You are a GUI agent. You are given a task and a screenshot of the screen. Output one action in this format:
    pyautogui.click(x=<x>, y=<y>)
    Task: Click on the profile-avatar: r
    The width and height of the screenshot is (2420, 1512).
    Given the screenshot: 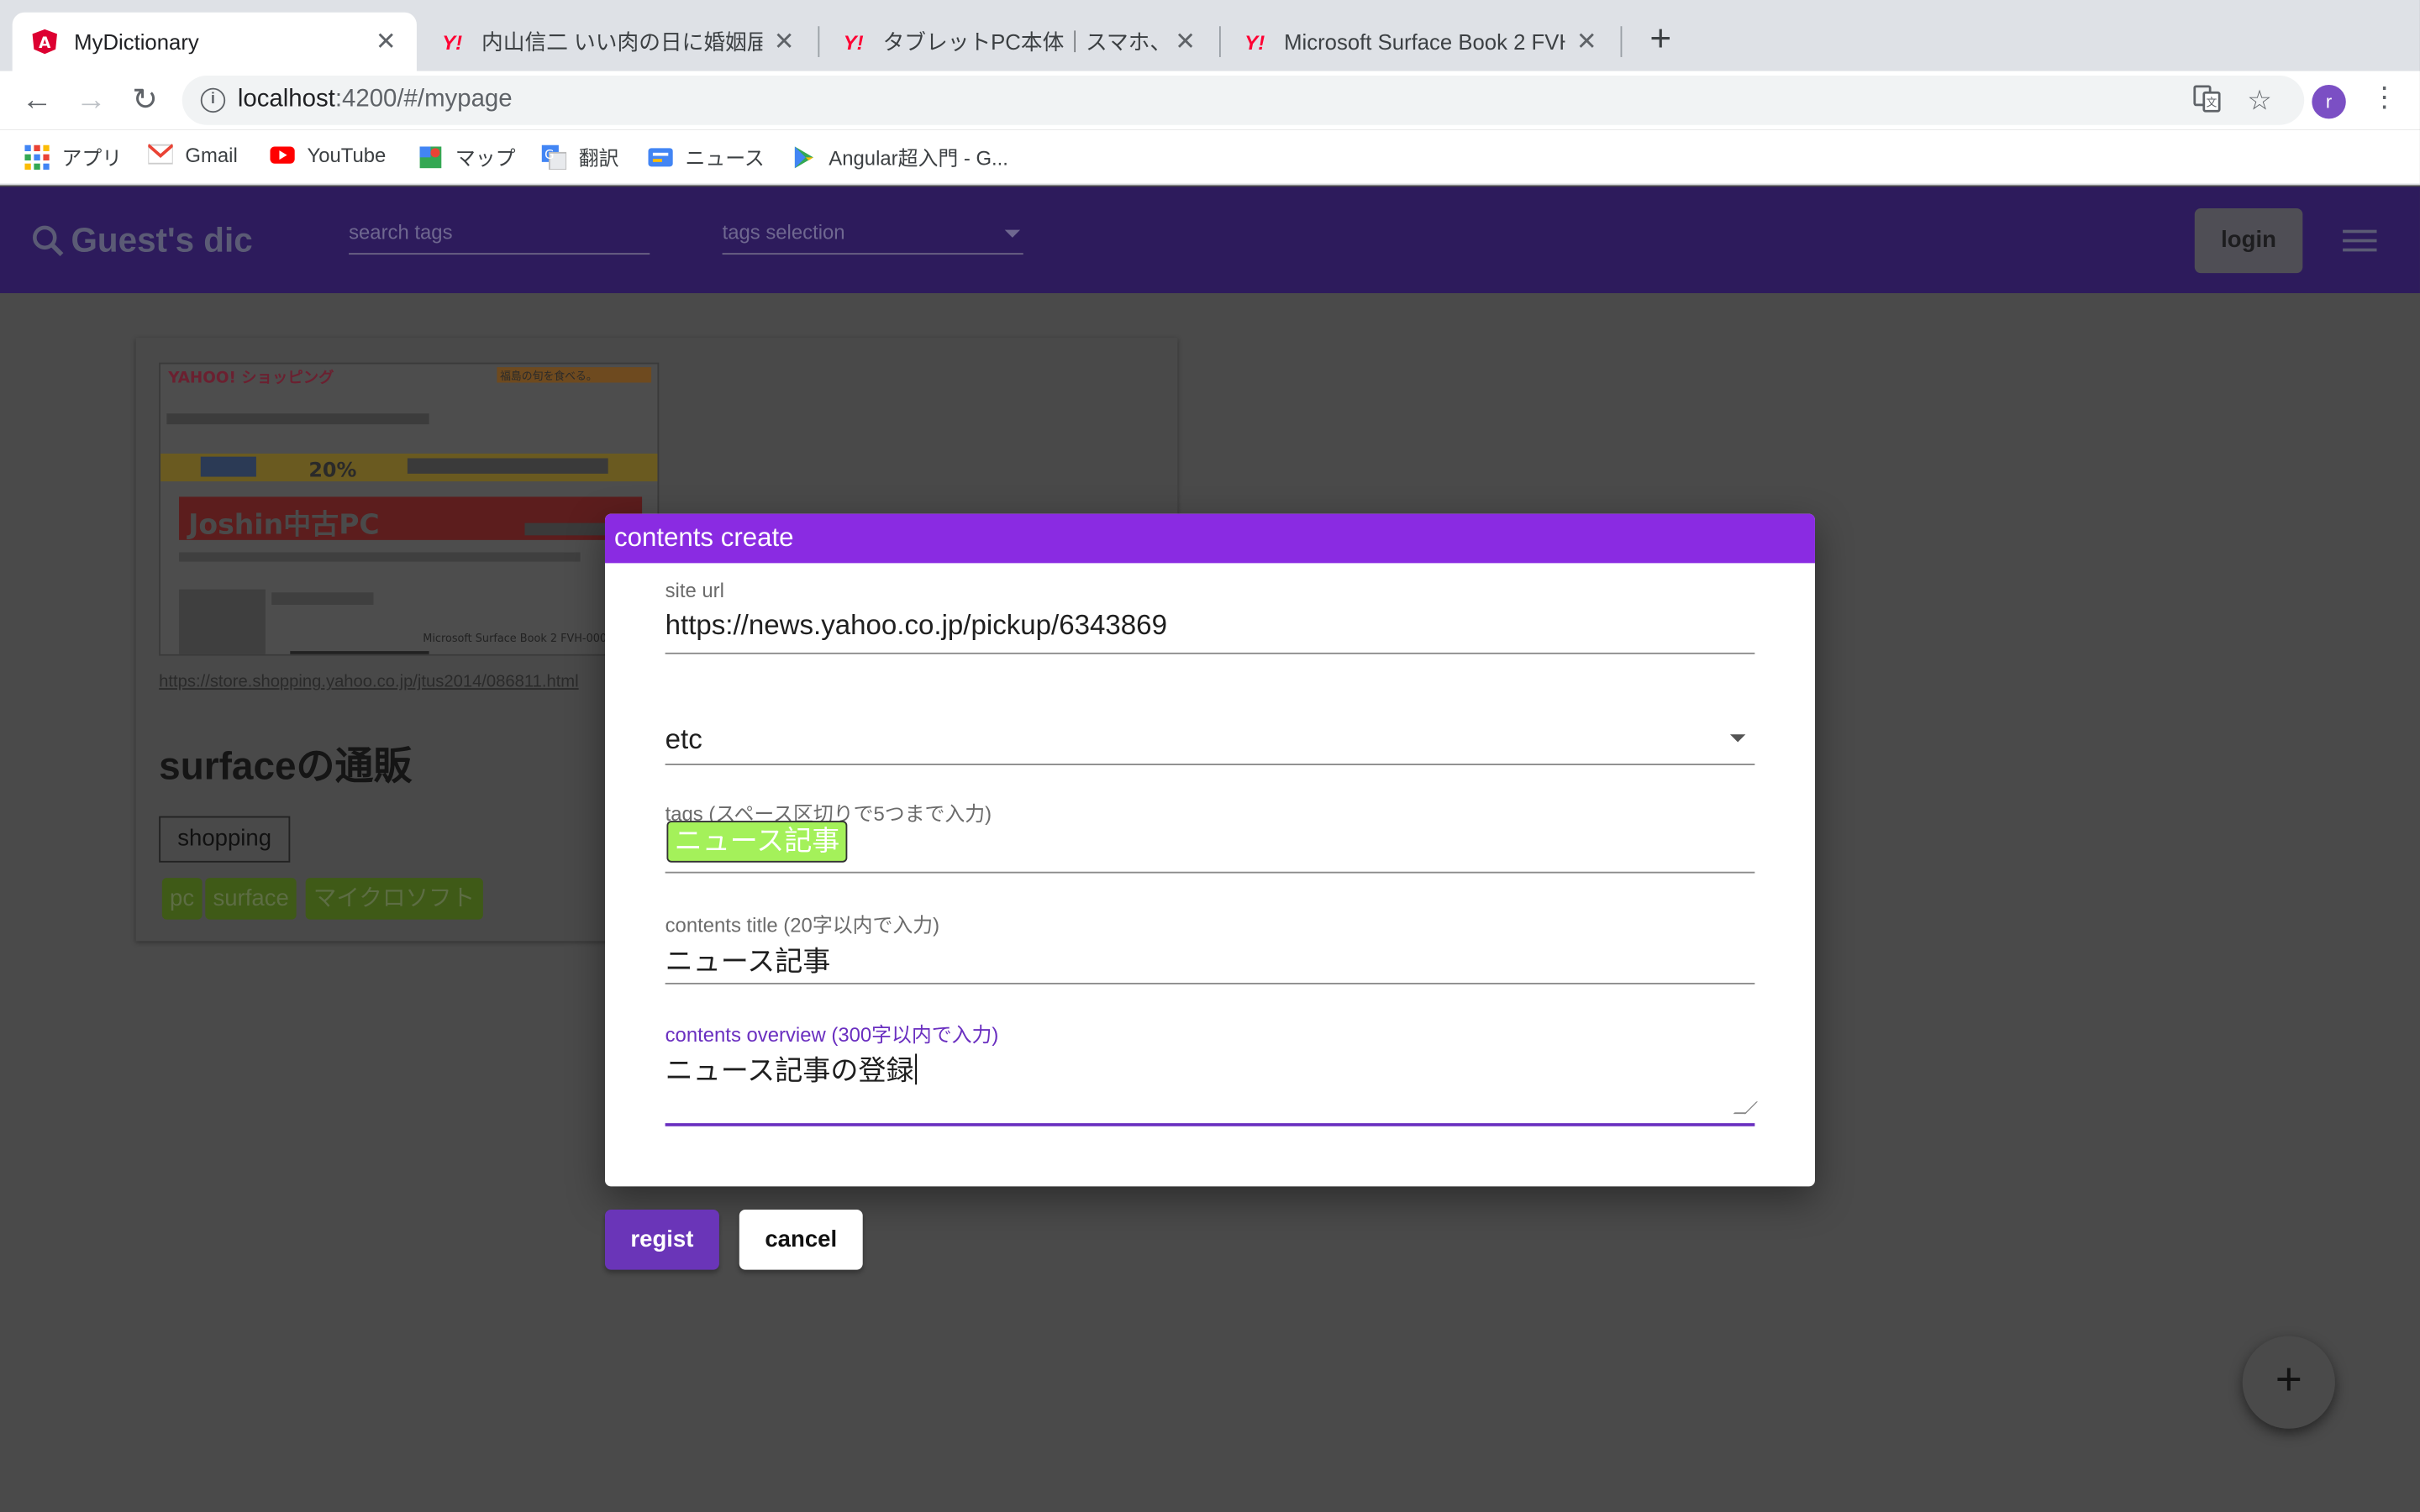 What is the action you would take?
    pyautogui.click(x=2329, y=102)
    